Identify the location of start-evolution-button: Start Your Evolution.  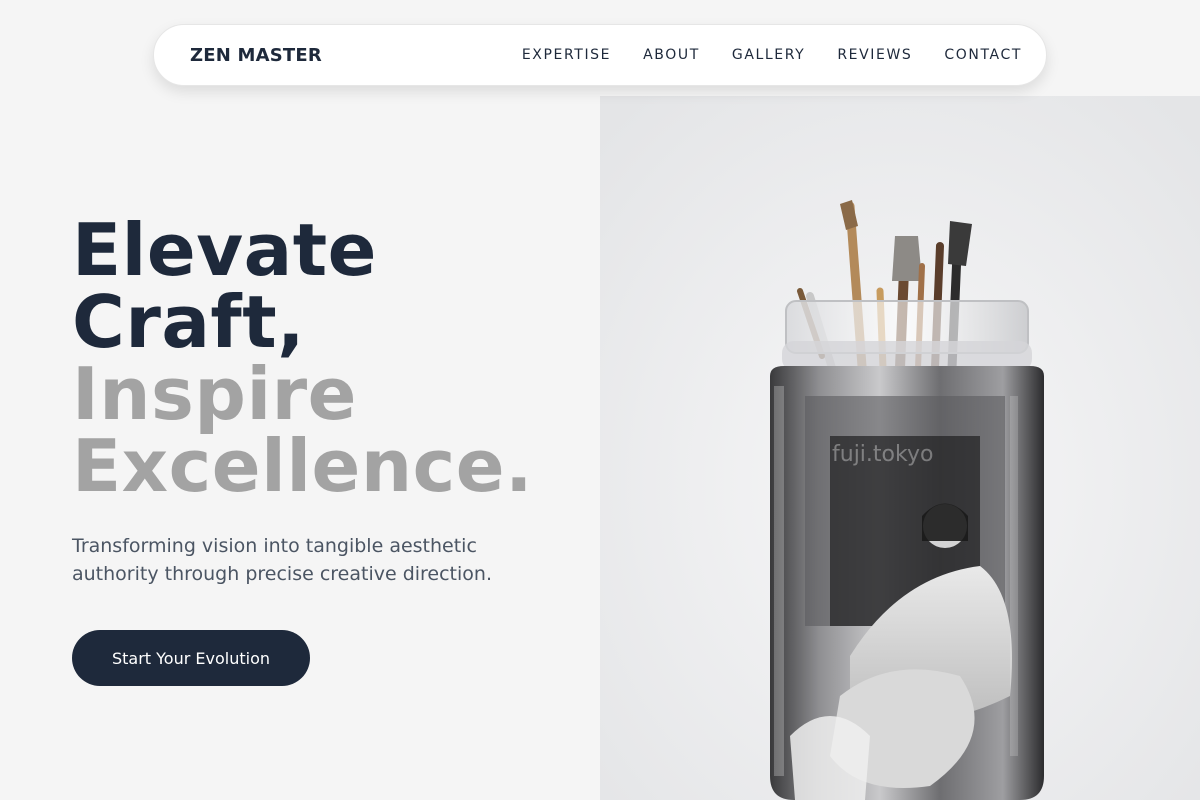
(191, 658).